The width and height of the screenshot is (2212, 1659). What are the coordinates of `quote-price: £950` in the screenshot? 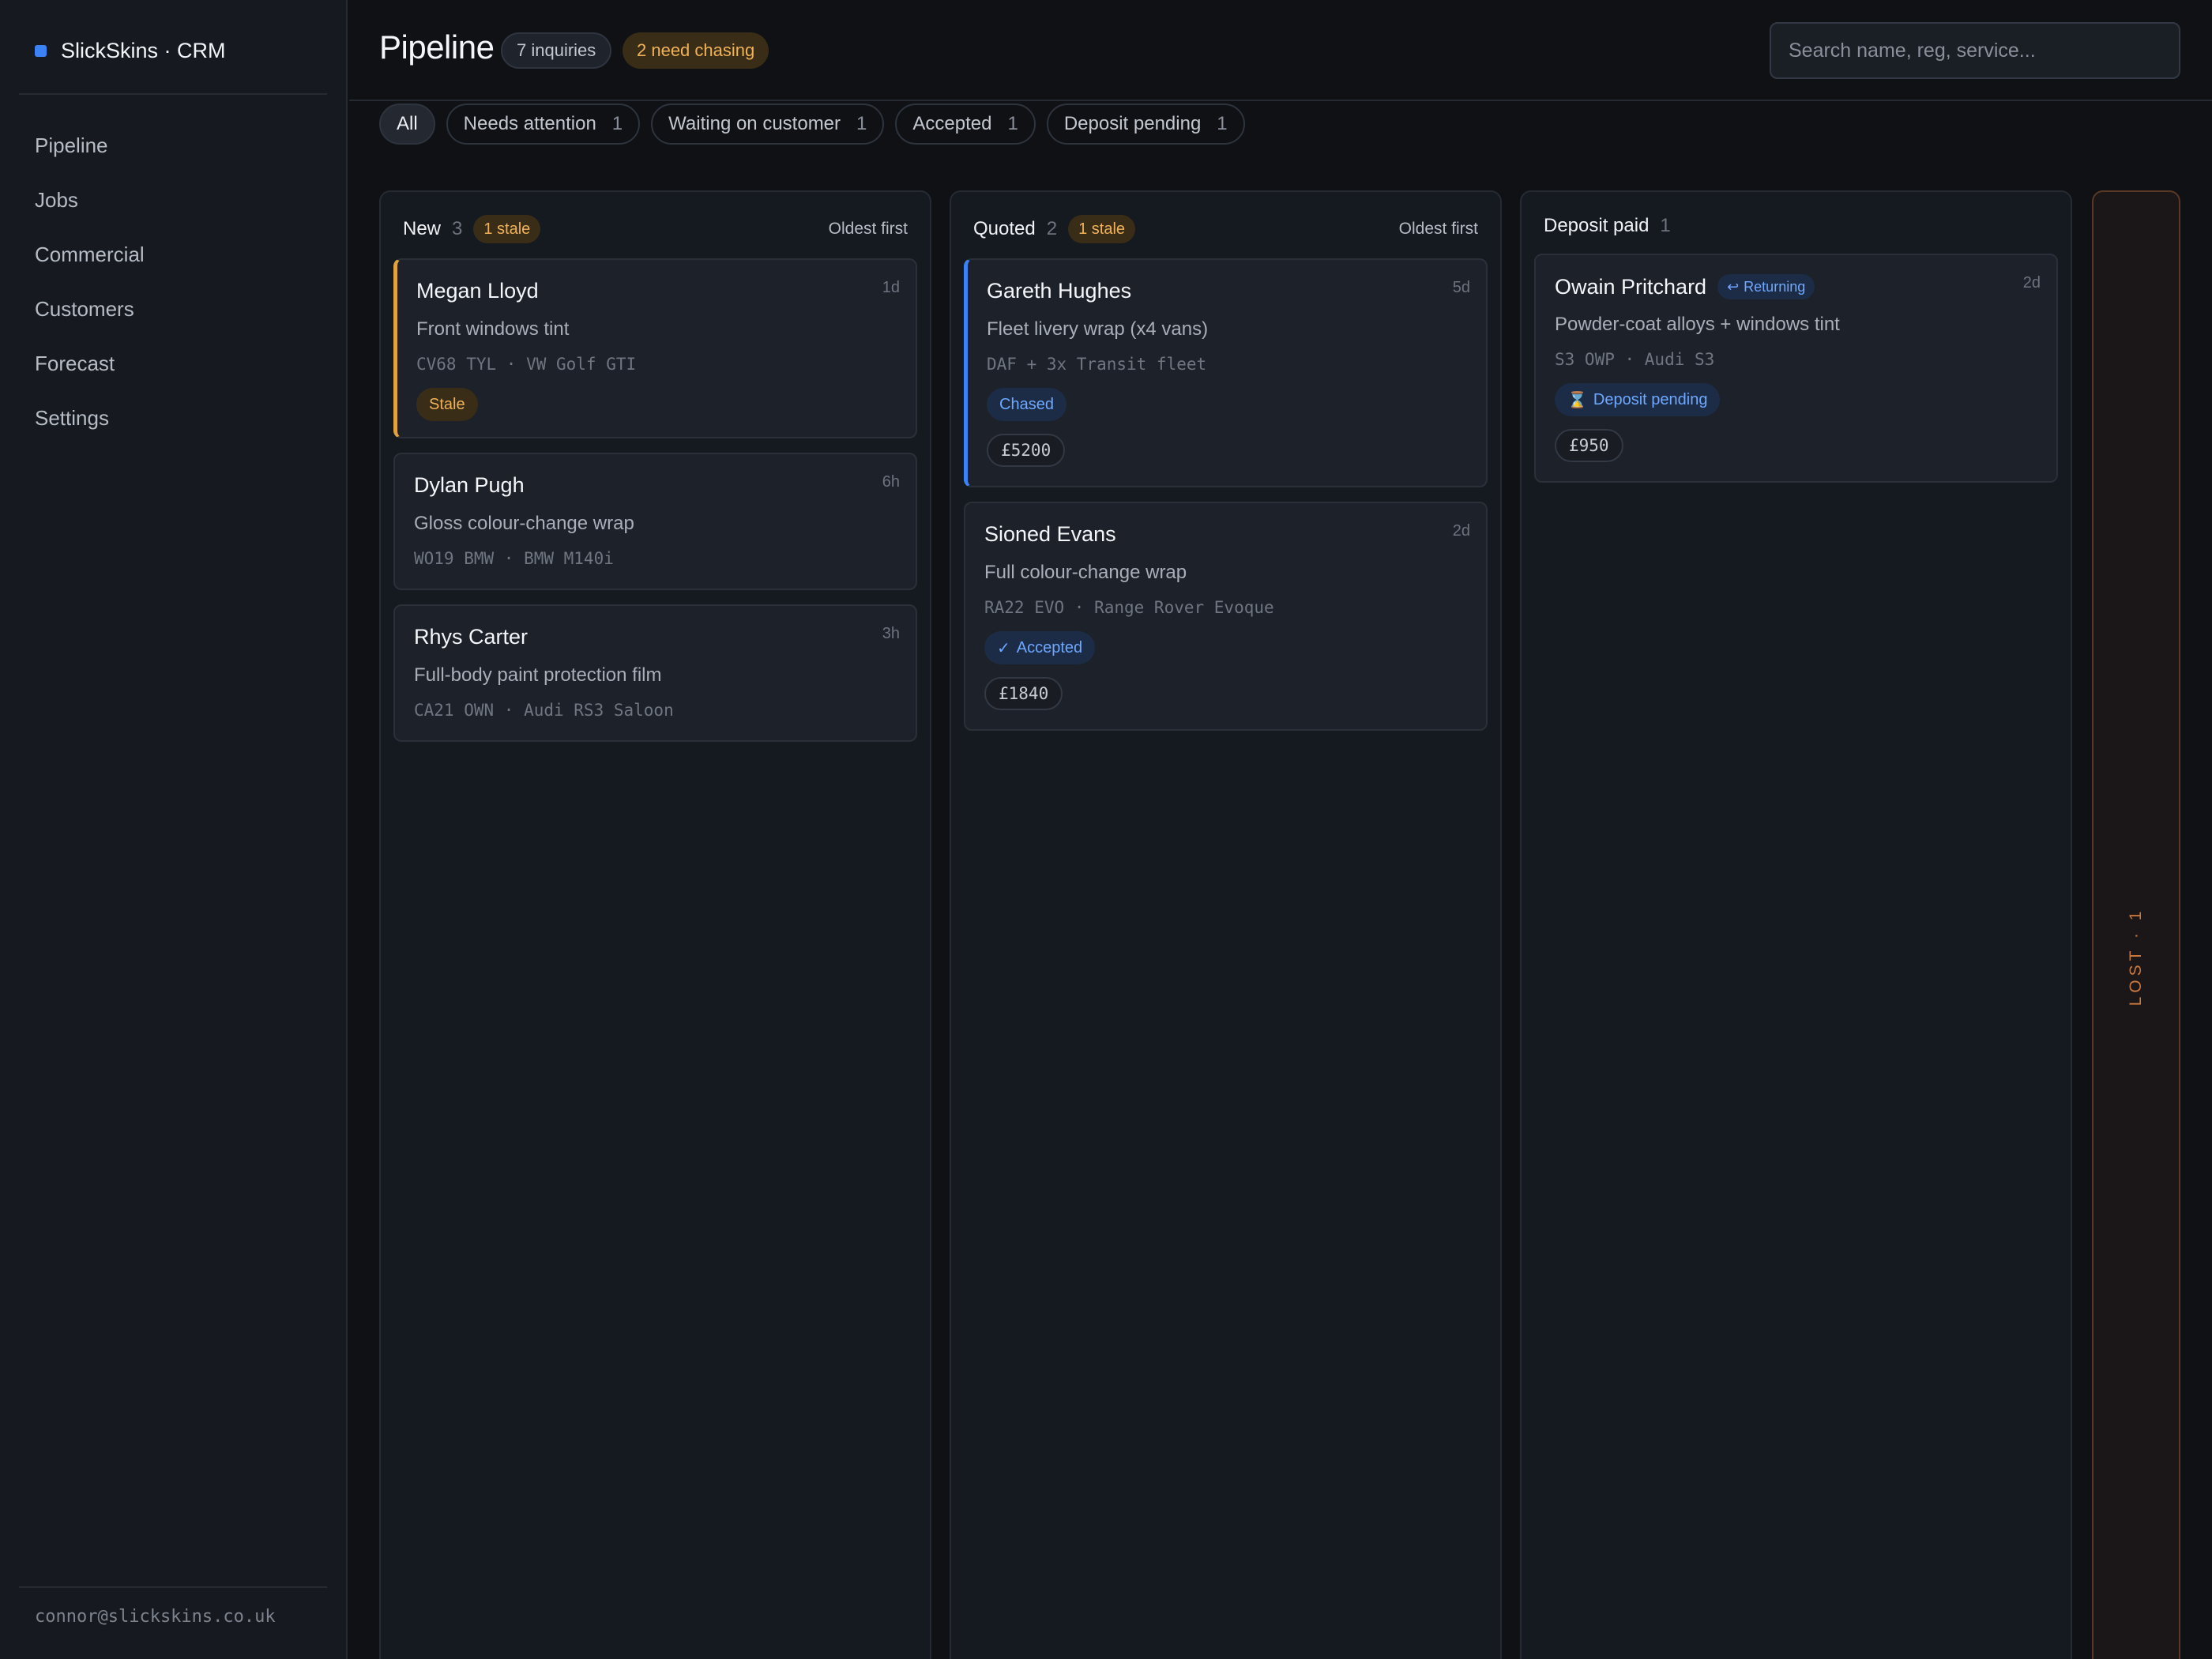 It's located at (1589, 446).